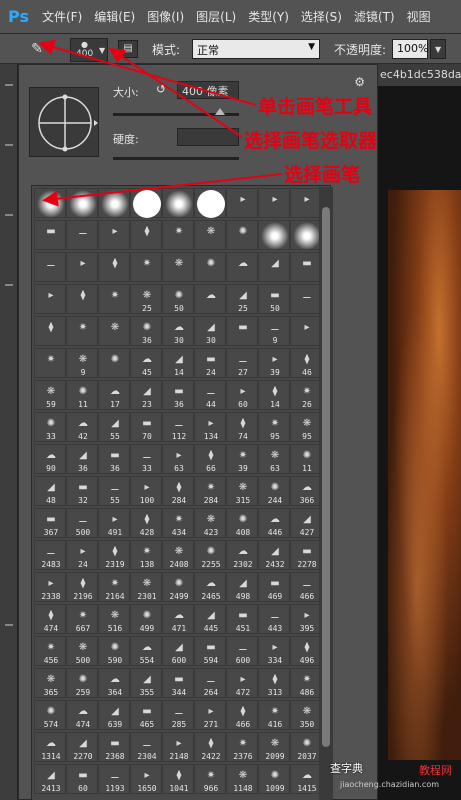  Describe the element at coordinates (242, 779) in the screenshot. I see `brush-preset-cell: ❋ 1148` at that location.